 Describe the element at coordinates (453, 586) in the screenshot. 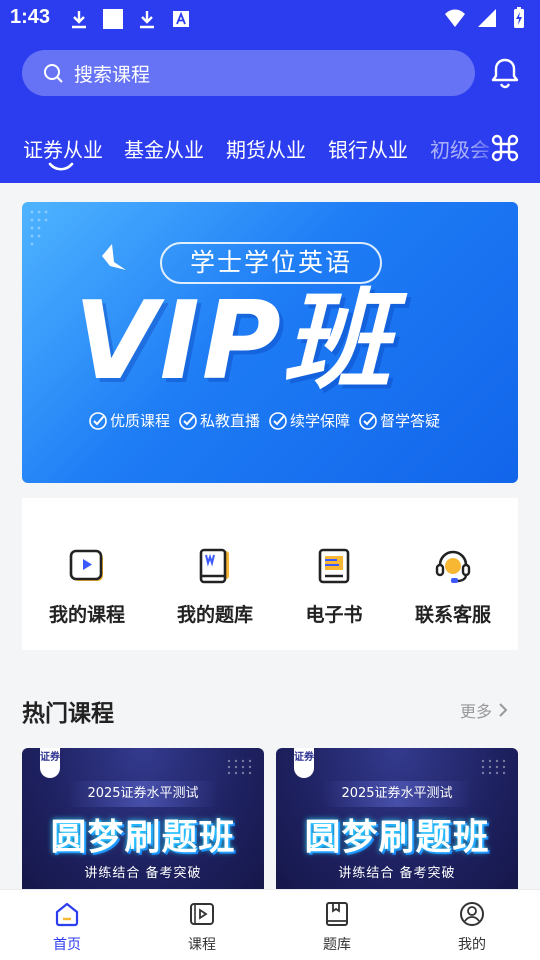

I see `quick-link-customer-service: 联系客服` at that location.